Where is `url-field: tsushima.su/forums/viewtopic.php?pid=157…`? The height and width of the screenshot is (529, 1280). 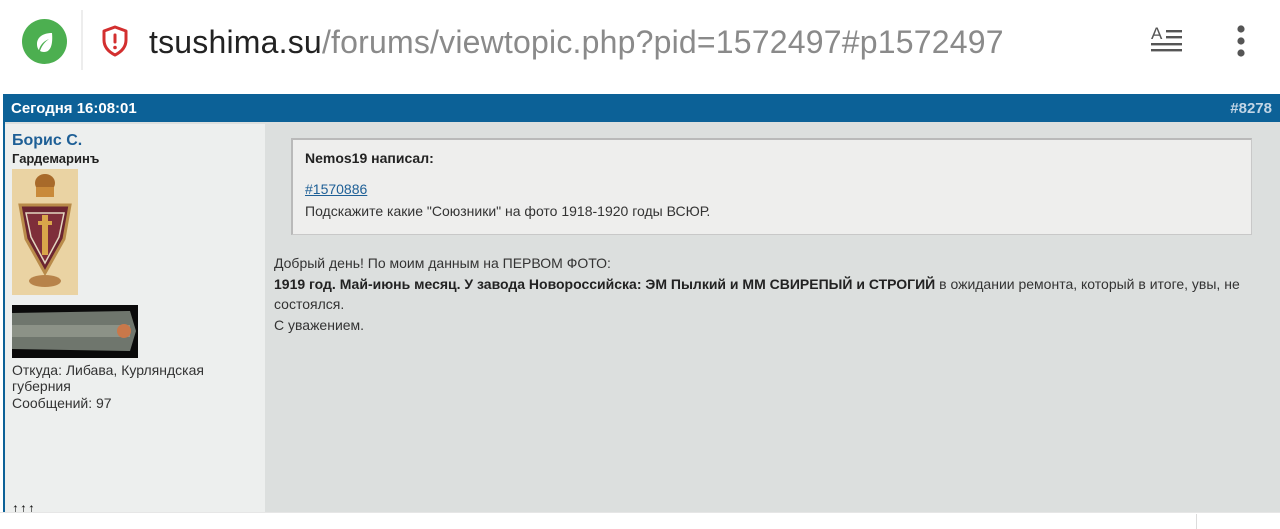
url-field: tsushima.su/forums/viewtopic.php?pid=157… is located at coordinates (576, 42).